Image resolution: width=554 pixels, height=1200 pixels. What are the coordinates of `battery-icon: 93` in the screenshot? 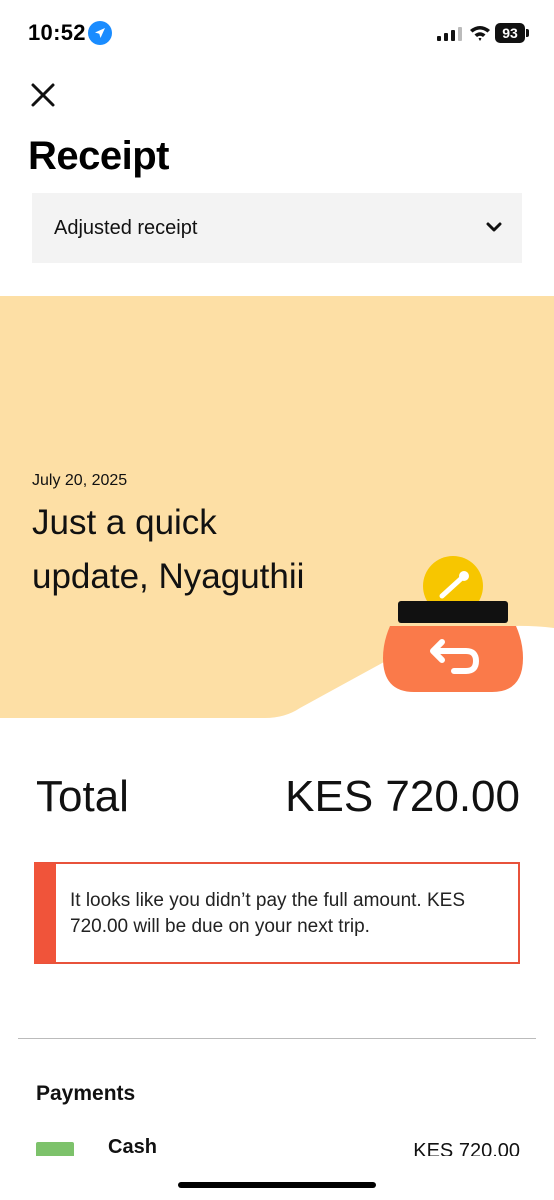 It's located at (512, 33).